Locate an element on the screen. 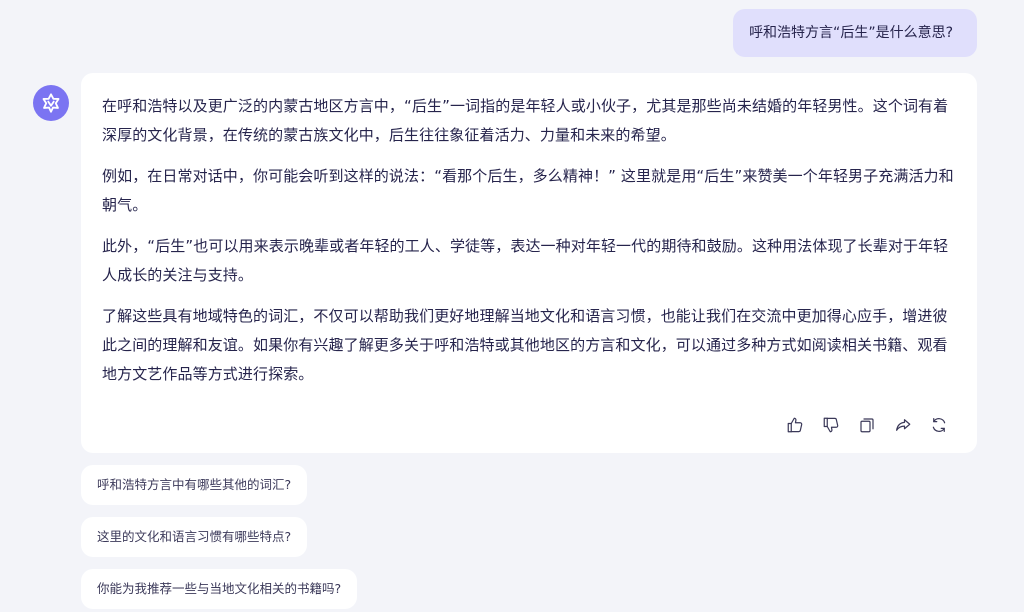 The image size is (1024, 612). assistant-logo-icon is located at coordinates (51, 103).